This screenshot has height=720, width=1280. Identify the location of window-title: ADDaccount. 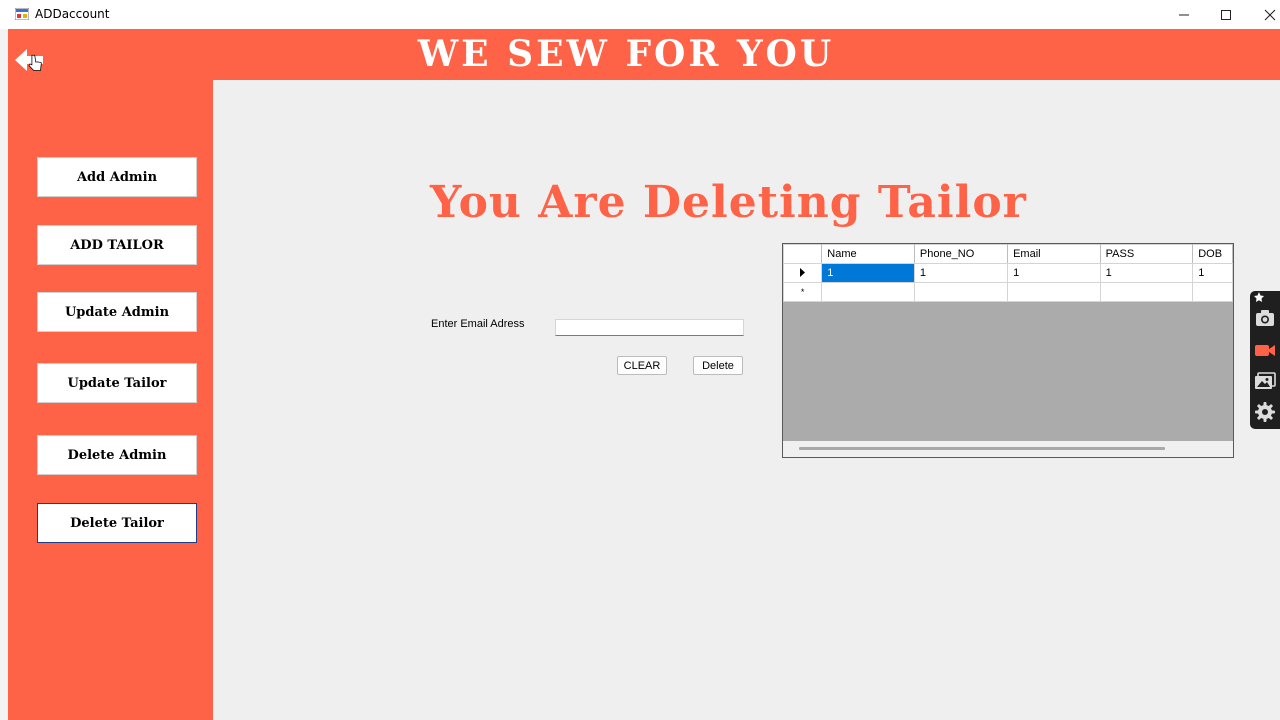
(72, 14).